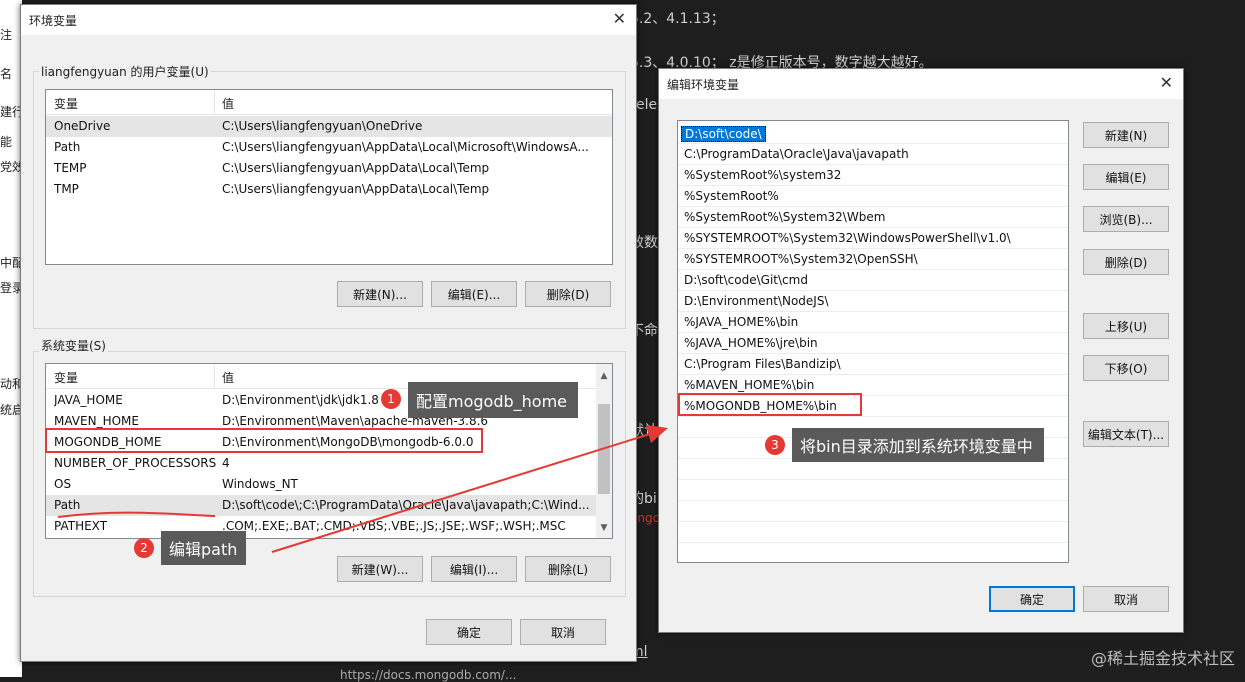 This screenshot has width=1245, height=682. I want to click on step-callout: 编辑path, so click(203, 548).